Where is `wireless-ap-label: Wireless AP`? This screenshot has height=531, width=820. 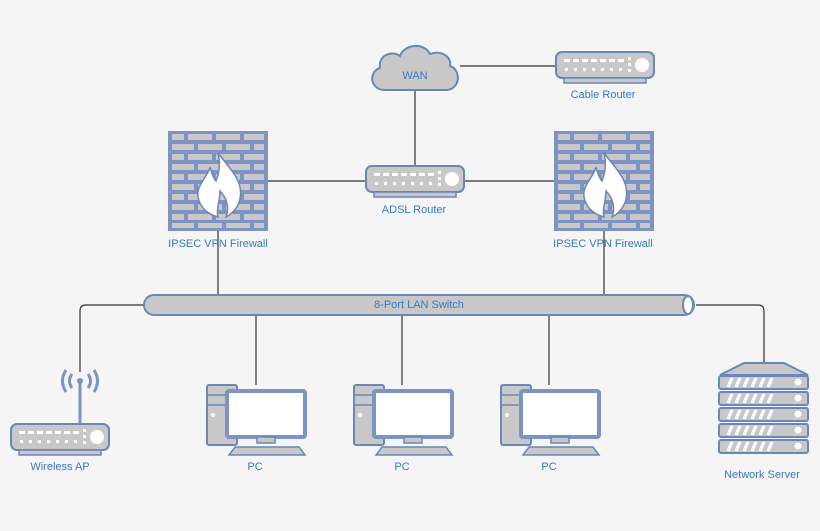
wireless-ap-label: Wireless AP is located at coordinates (60, 467).